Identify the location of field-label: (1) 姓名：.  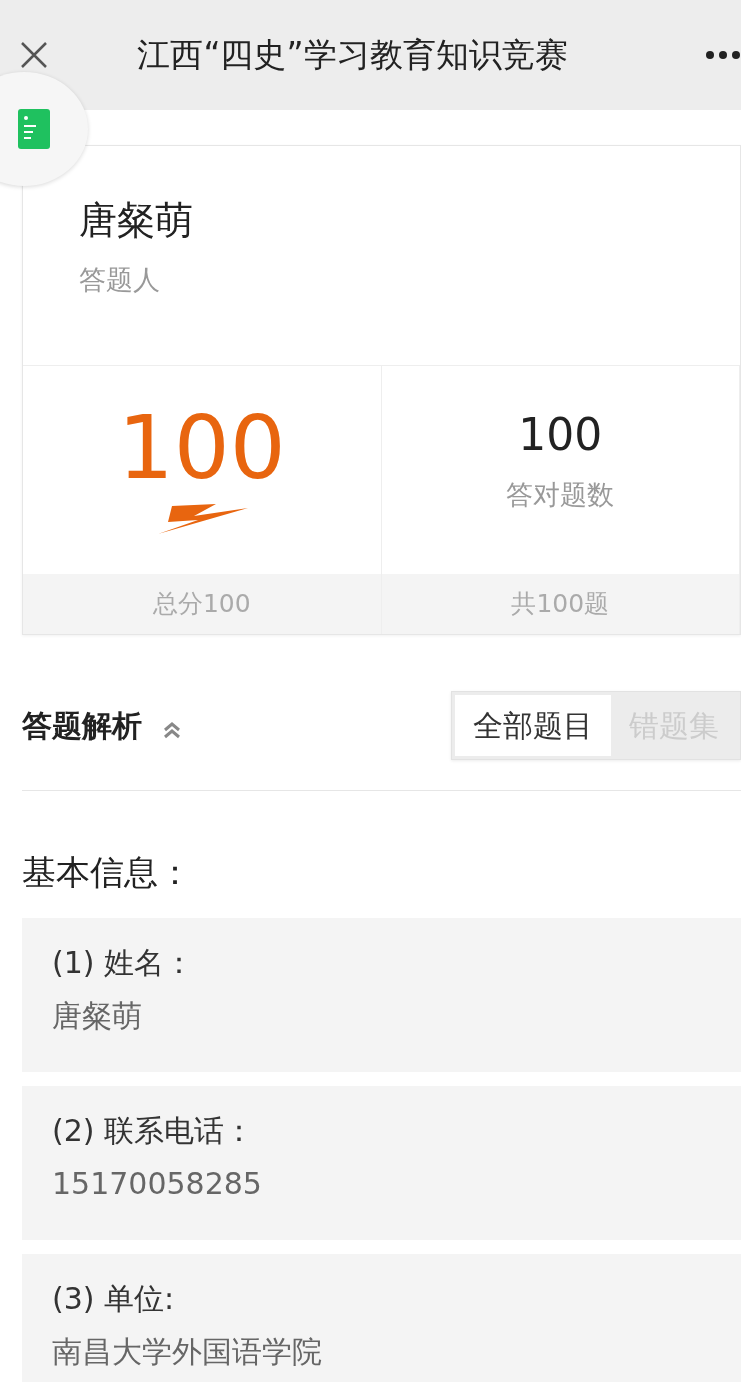
(123, 962).